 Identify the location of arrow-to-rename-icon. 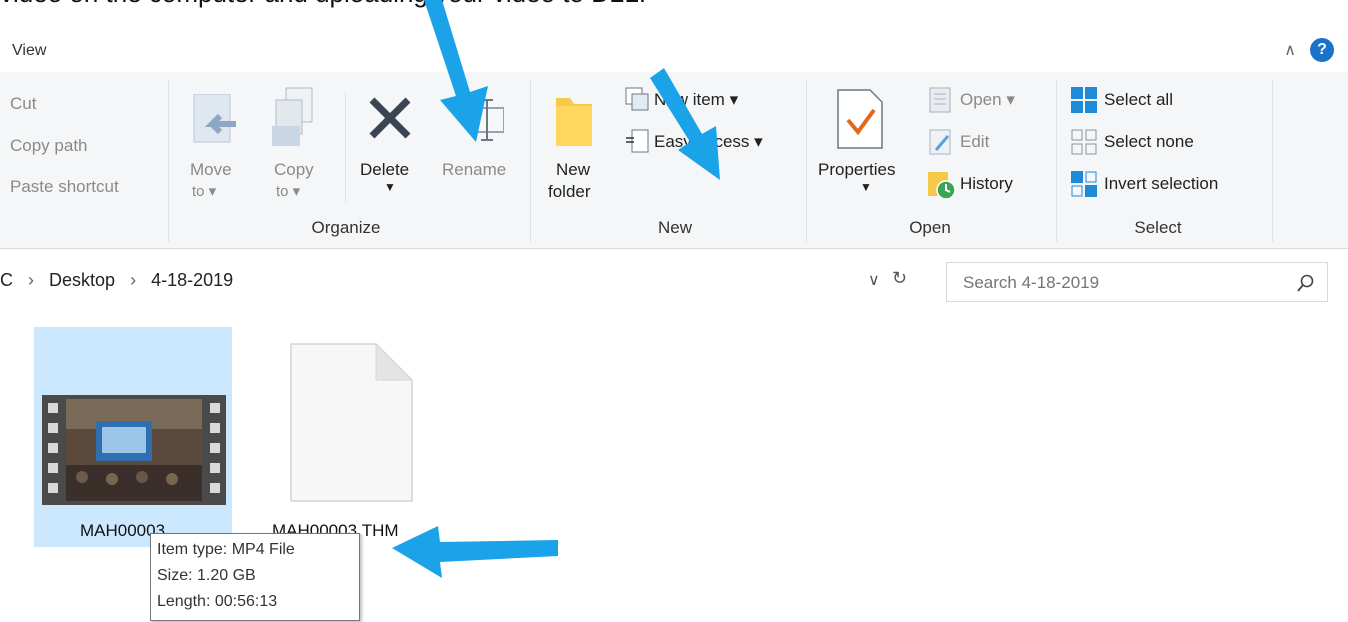
(456, 71).